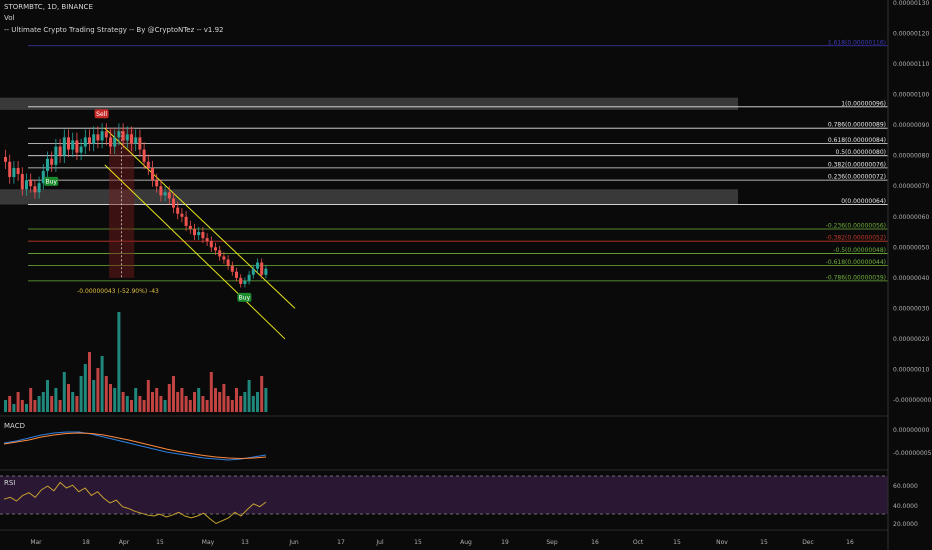  I want to click on macd-tick-label: 0.00000000, so click(911, 430).